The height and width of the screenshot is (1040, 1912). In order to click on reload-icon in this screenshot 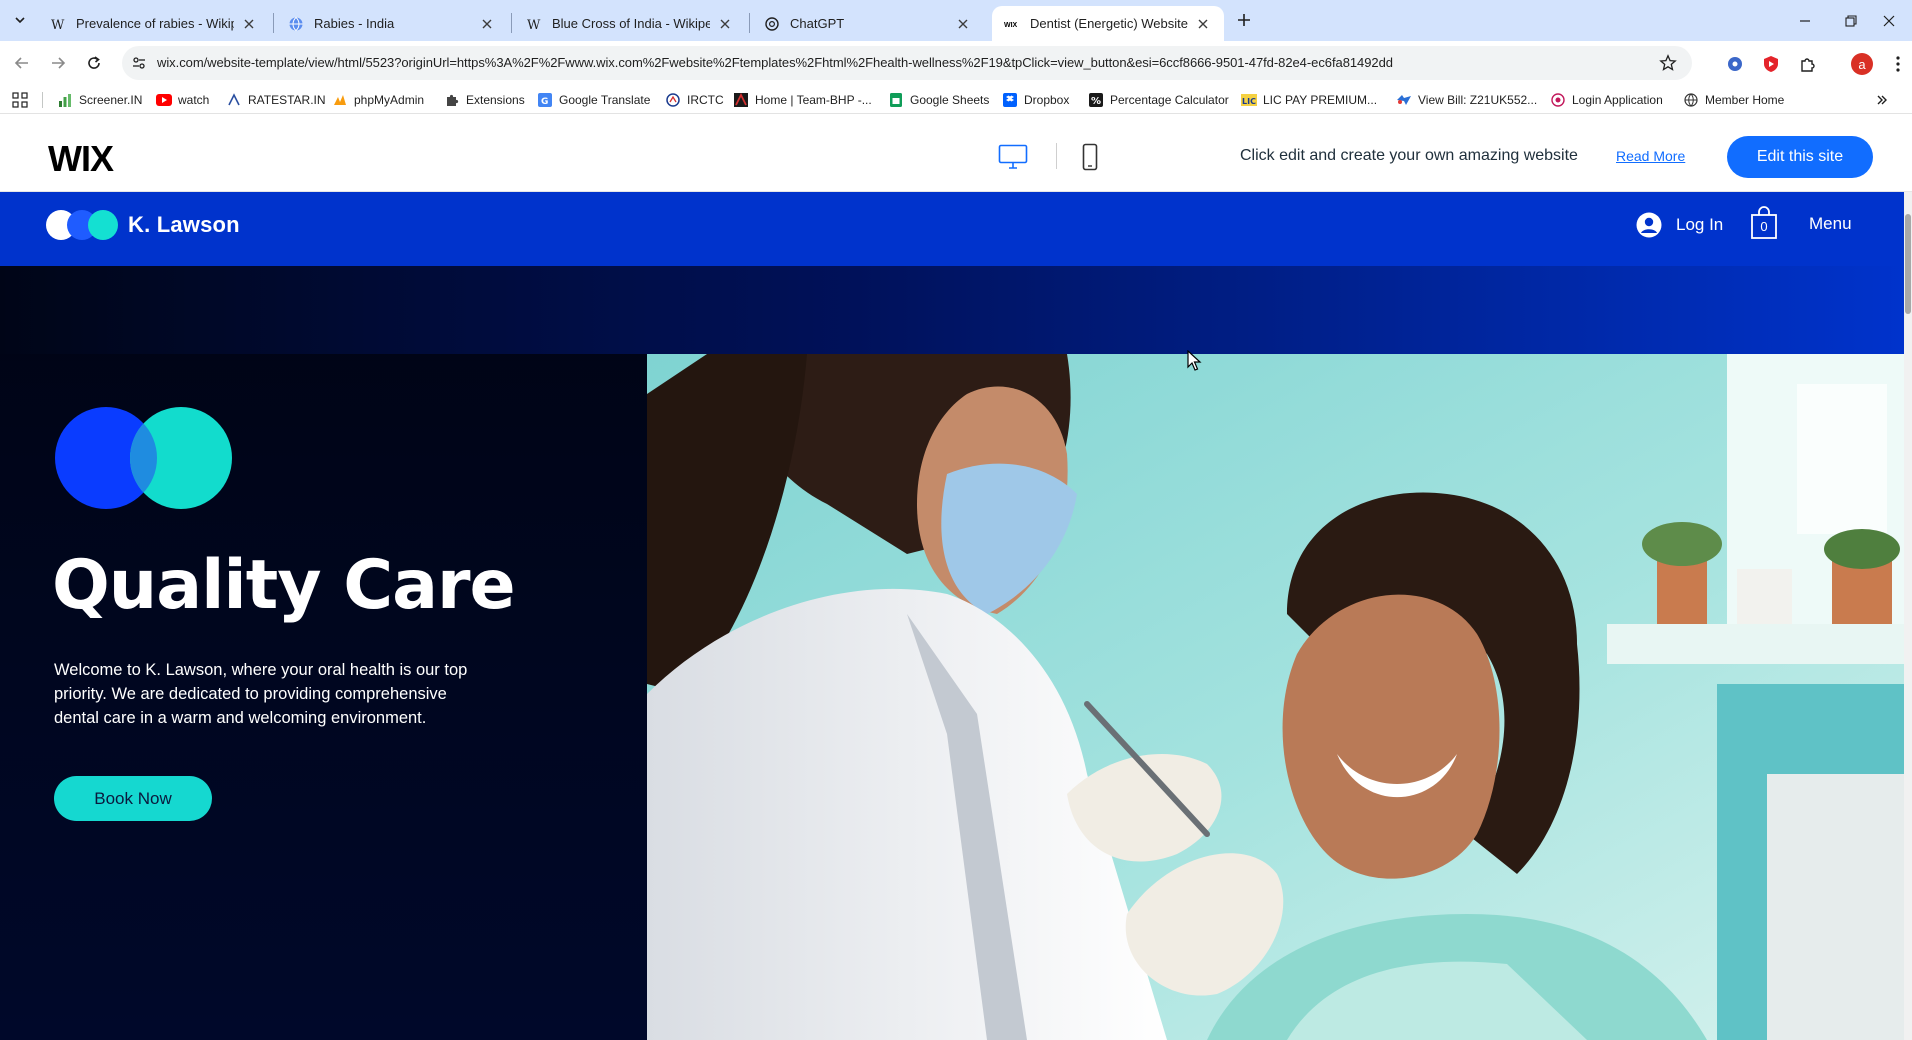, I will do `click(94, 63)`.